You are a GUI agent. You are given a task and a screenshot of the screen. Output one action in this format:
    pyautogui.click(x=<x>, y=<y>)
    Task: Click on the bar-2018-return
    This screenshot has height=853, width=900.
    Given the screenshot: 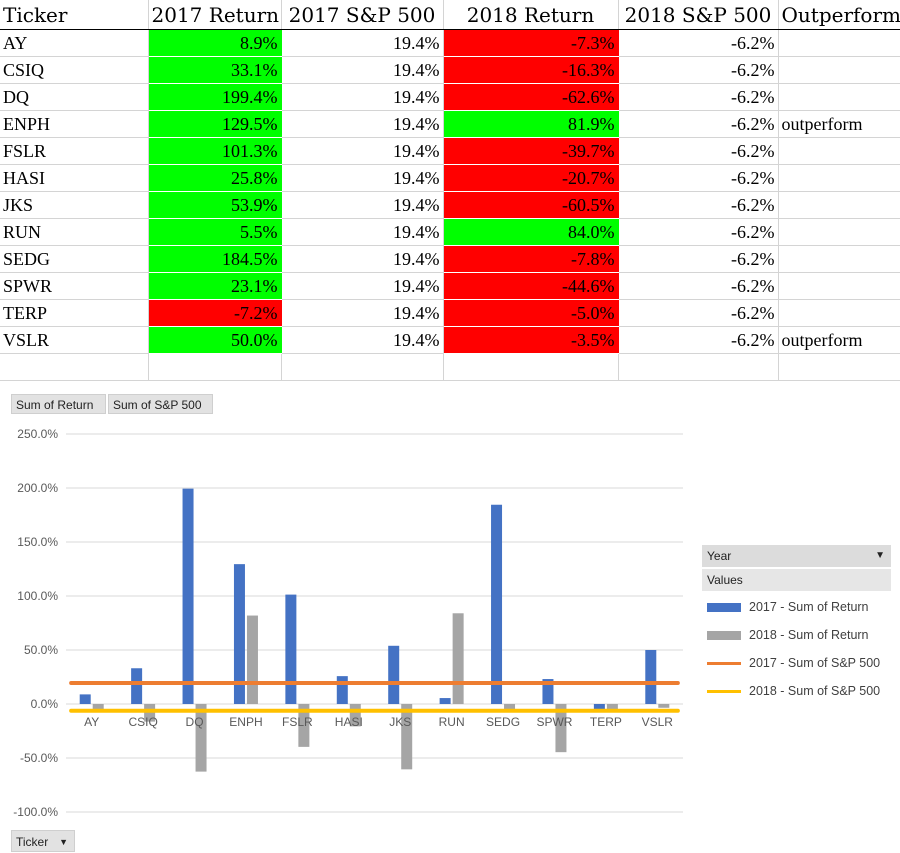 What is the action you would take?
    pyautogui.click(x=612, y=707)
    